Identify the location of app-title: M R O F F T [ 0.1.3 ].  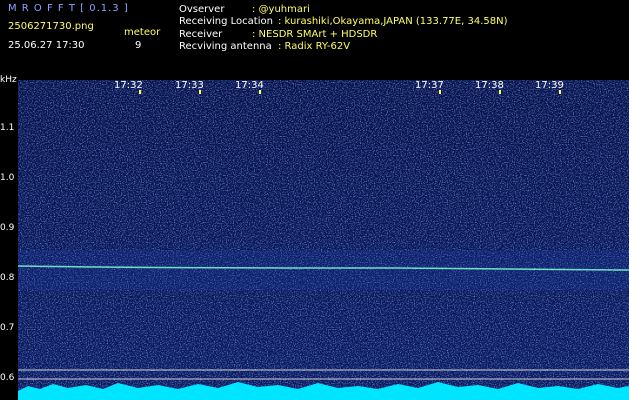
(68, 8).